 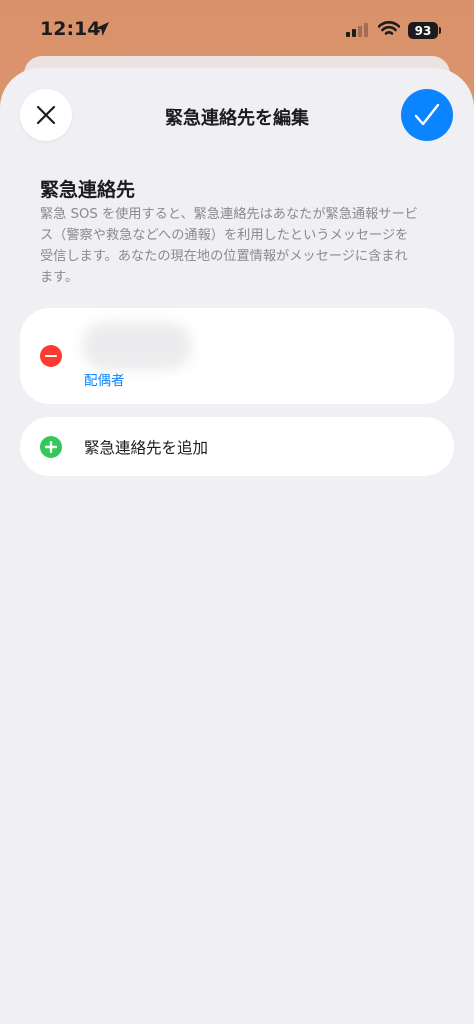 What do you see at coordinates (88, 190) in the screenshot?
I see `section-title: 緊急連絡先` at bounding box center [88, 190].